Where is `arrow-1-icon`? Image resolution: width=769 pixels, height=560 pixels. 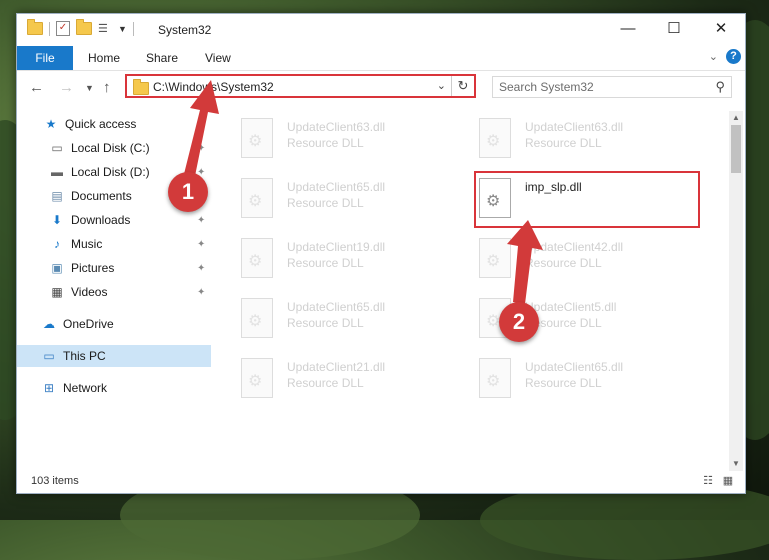 arrow-1-icon is located at coordinates (201, 129).